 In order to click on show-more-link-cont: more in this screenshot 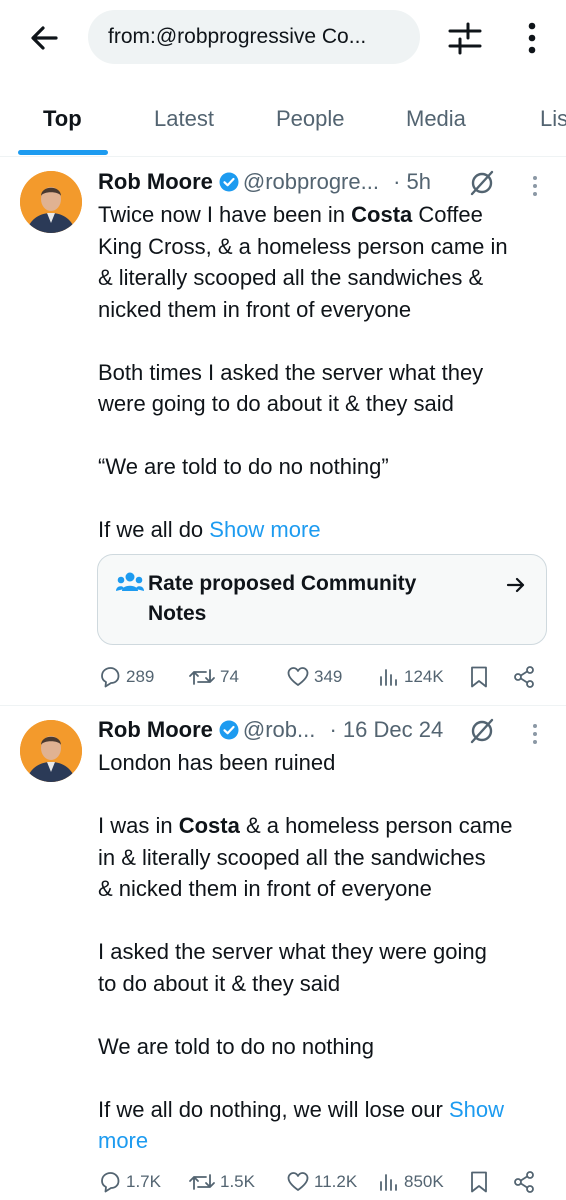, I will do `click(123, 1140)`.